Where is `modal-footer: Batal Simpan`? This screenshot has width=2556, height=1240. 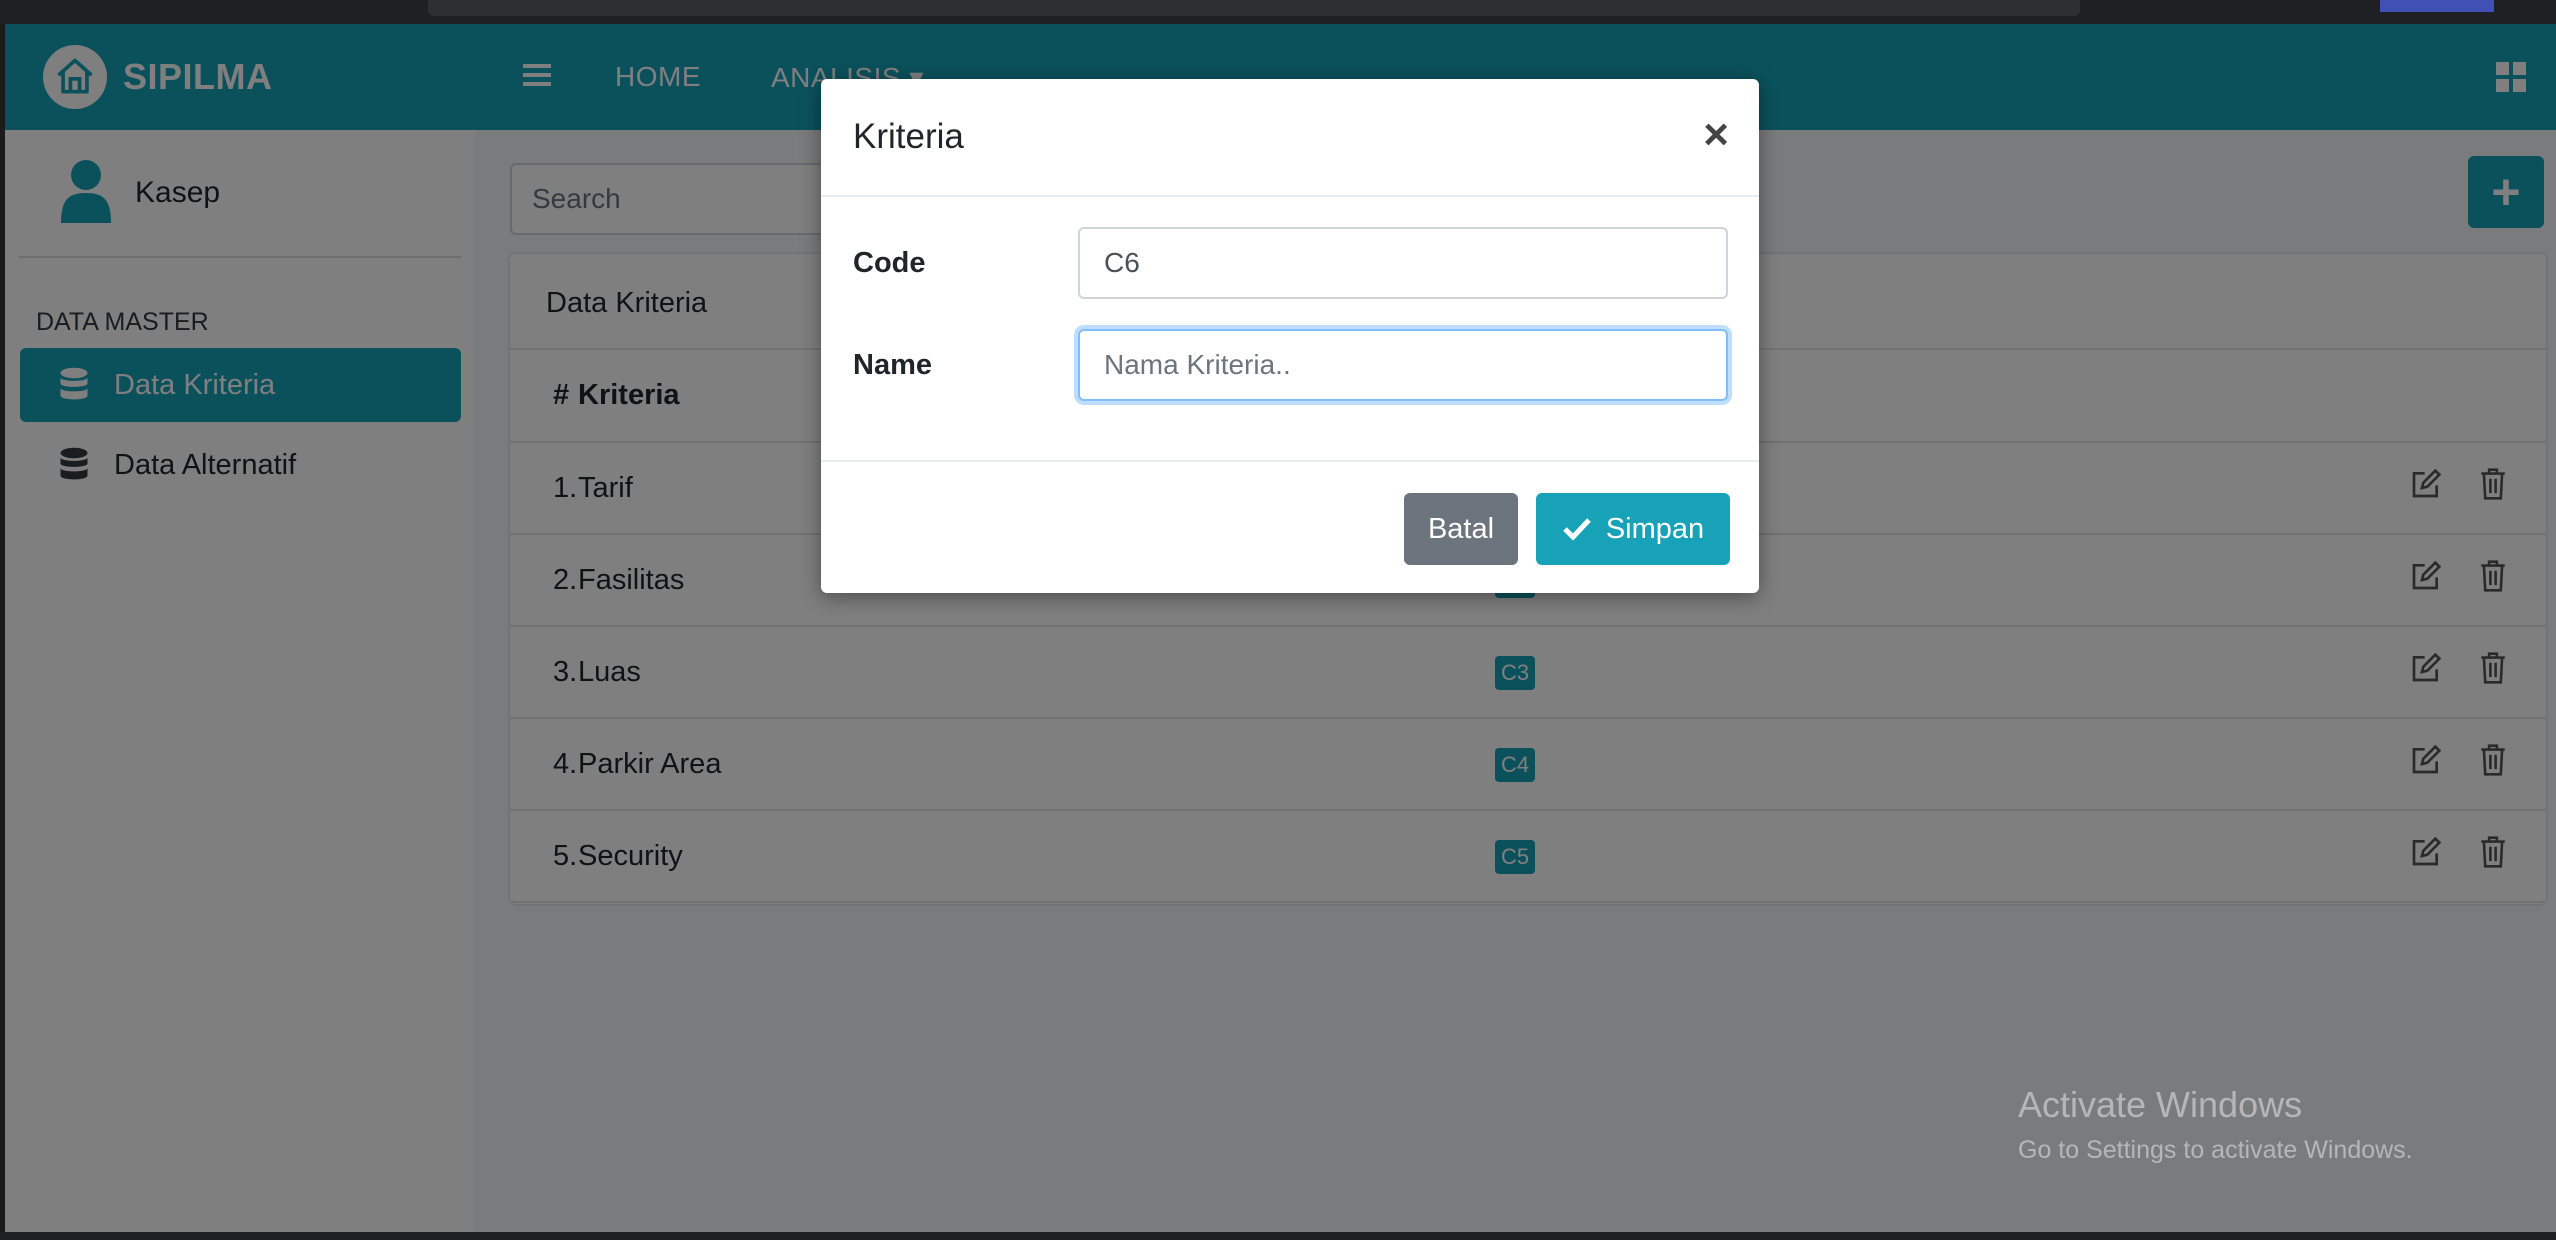
modal-footer: Batal Simpan is located at coordinates (1290, 526).